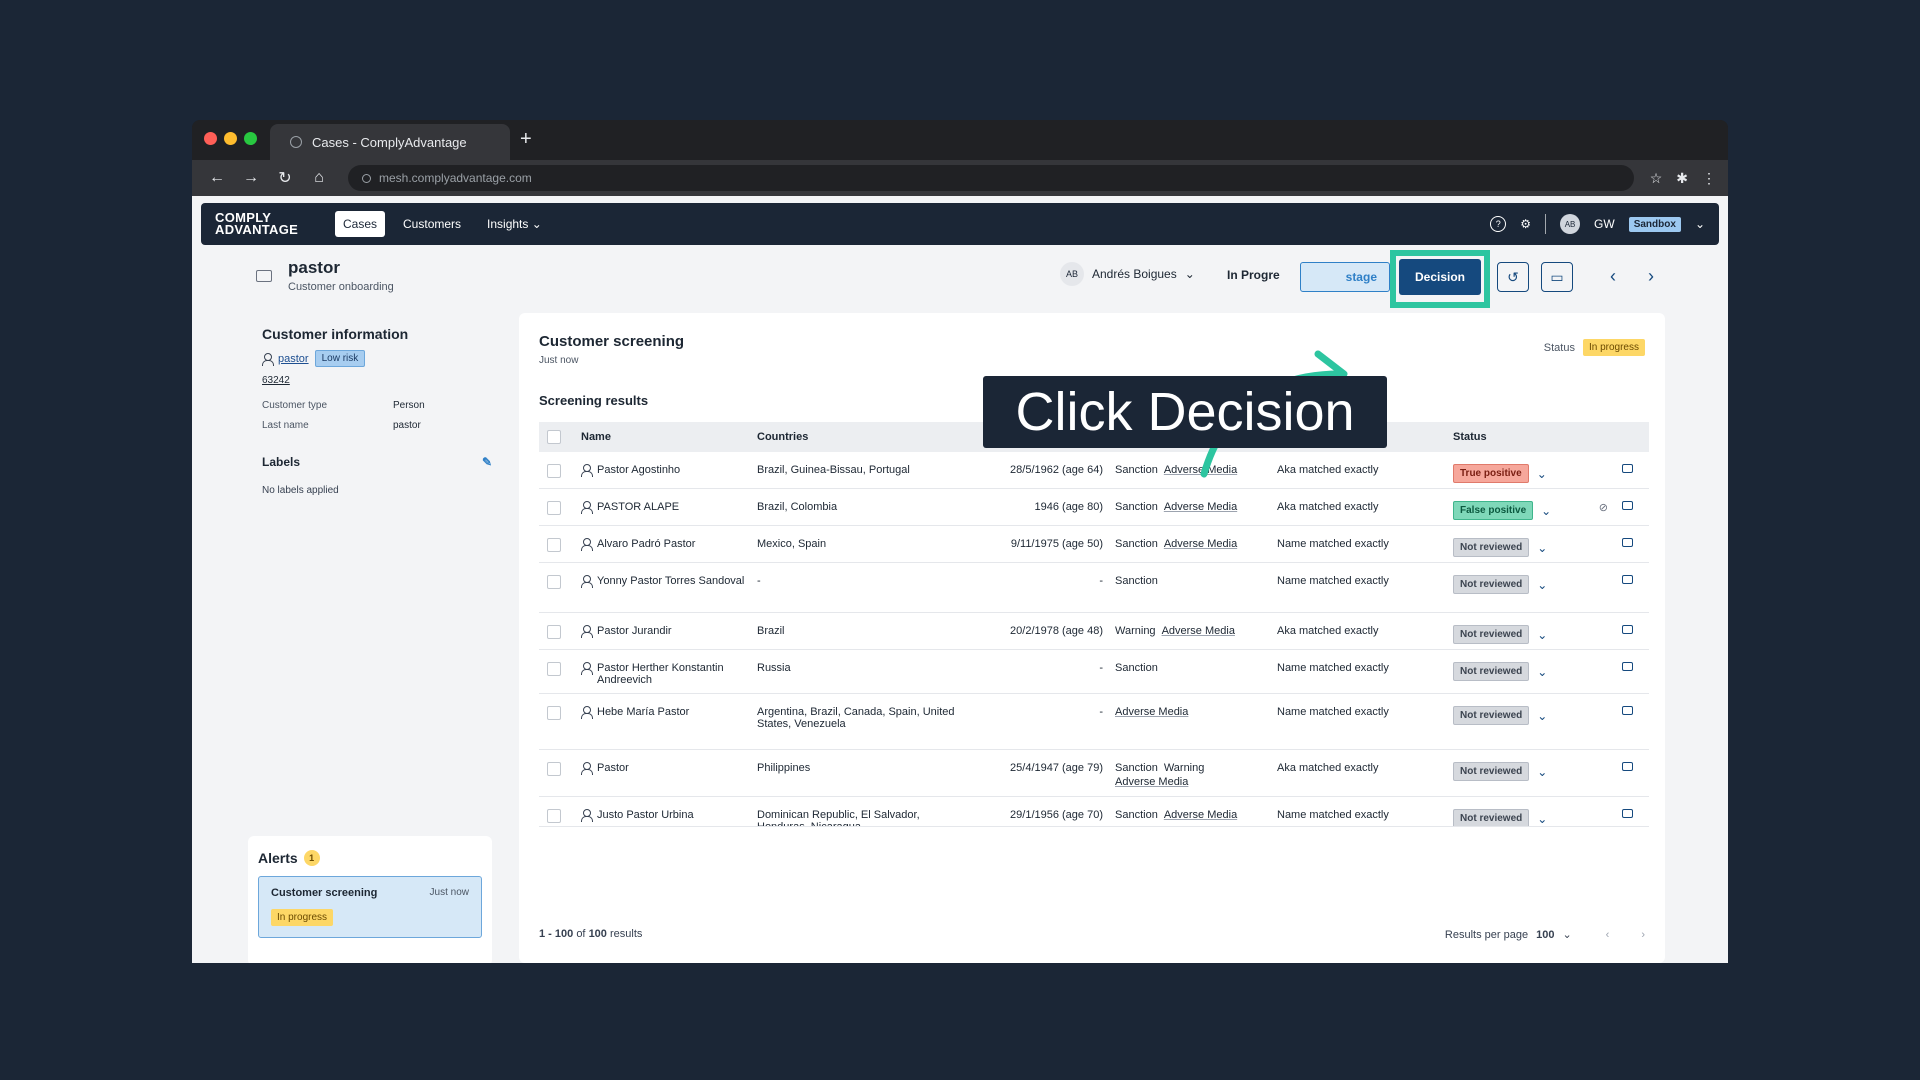 Image resolution: width=1920 pixels, height=1080 pixels. Describe the element at coordinates (1274, 414) in the screenshot. I see `tutorial-arrow` at that location.